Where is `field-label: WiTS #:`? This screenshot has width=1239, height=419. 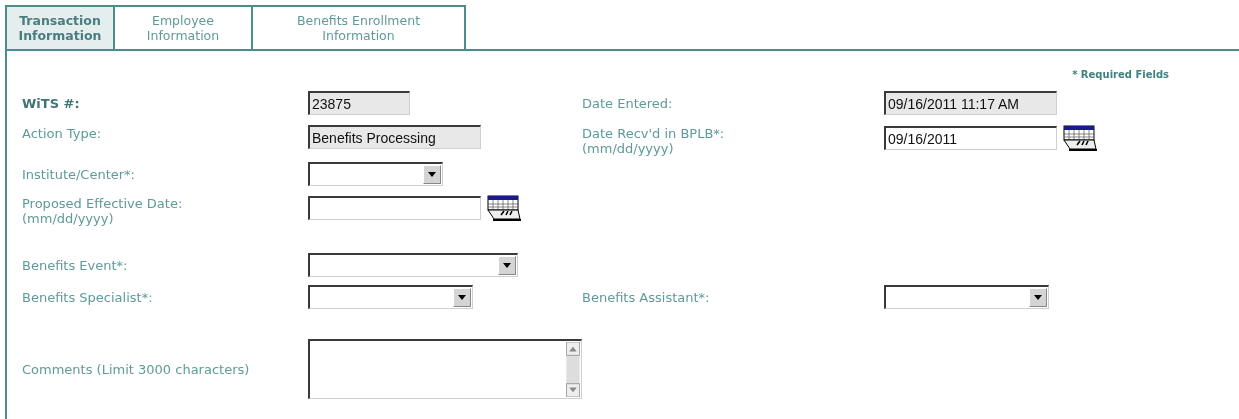 field-label: WiTS #: is located at coordinates (51, 103).